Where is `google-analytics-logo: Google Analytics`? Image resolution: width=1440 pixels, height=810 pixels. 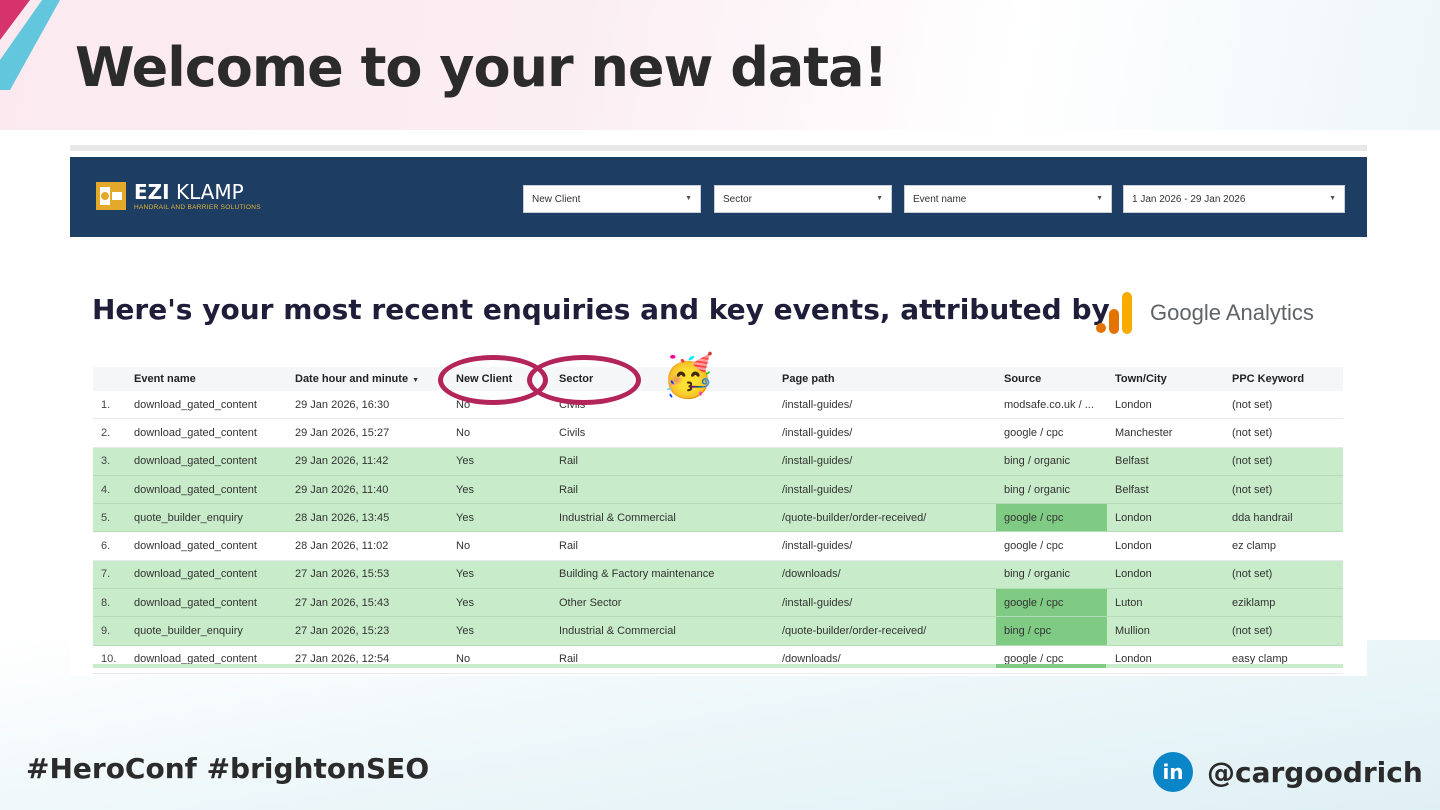
google-analytics-logo: Google Analytics is located at coordinates (1205, 313).